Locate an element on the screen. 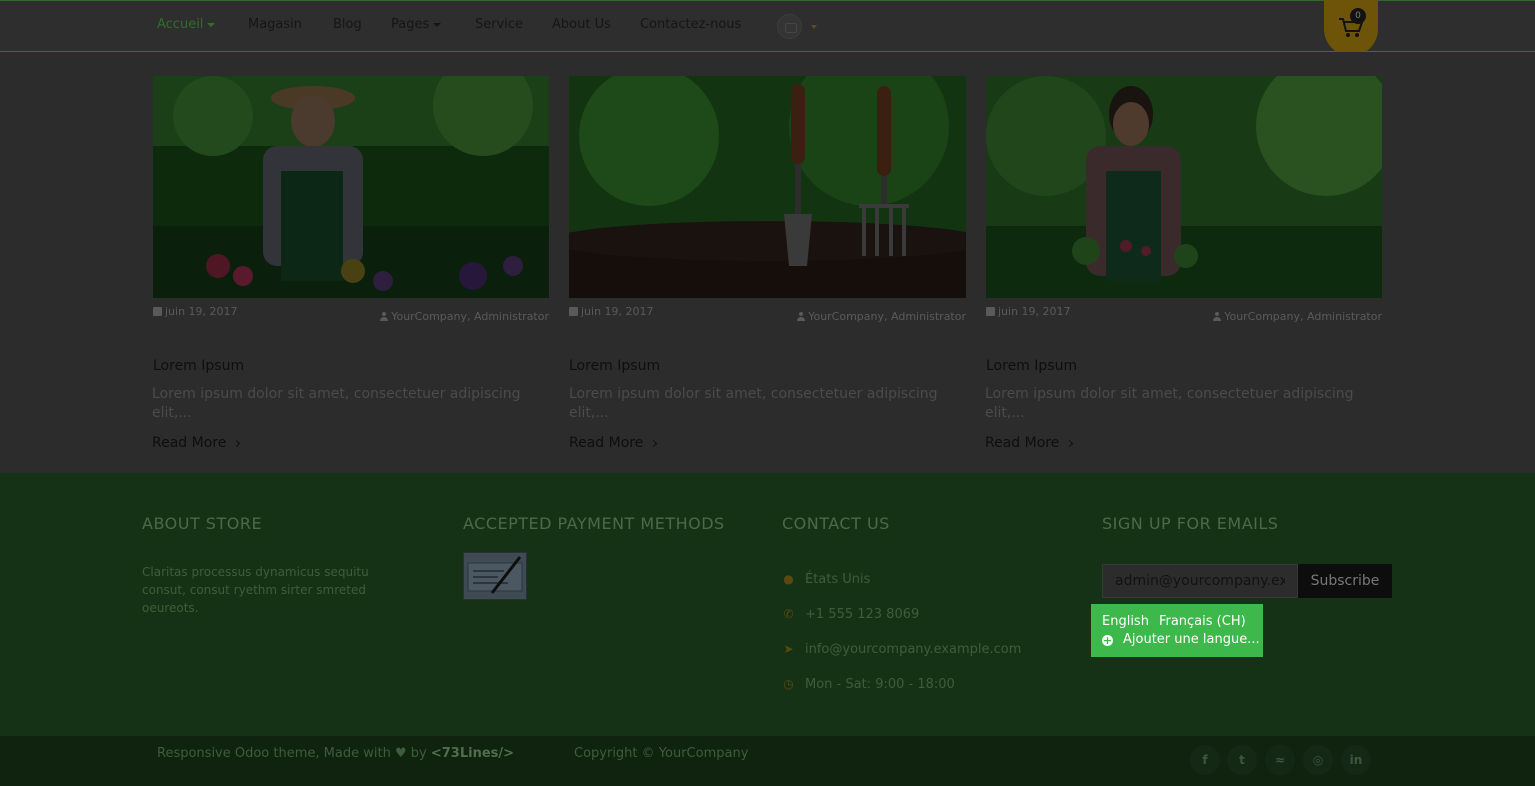 Image resolution: width=1535 pixels, height=786 pixels. paper-plane-icon: ➤ is located at coordinates (788, 649).